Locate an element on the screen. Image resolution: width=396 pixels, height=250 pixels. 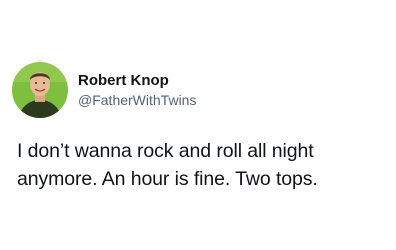
profile-photo-icon is located at coordinates (40, 90).